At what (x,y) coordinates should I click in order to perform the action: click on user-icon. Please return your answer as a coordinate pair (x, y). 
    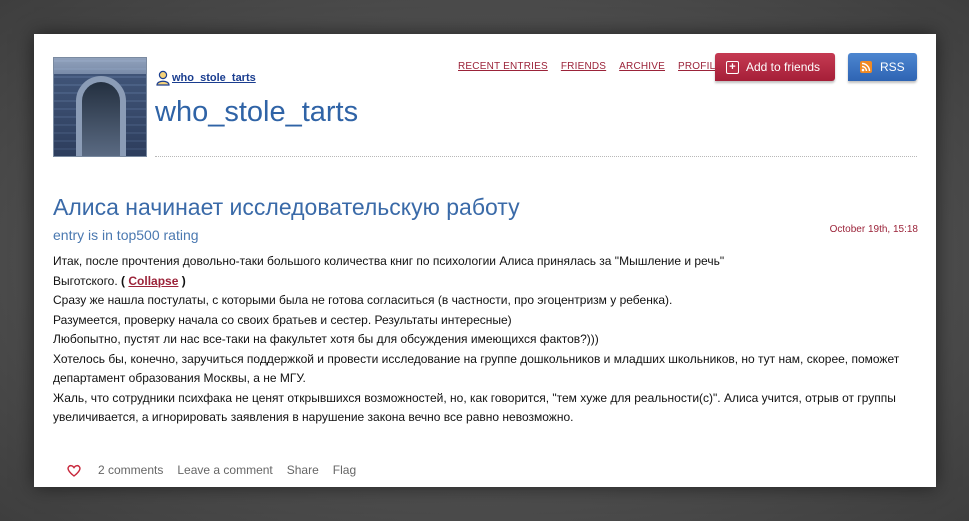
    Looking at the image, I should click on (163, 78).